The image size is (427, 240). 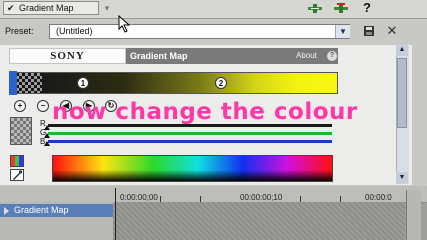 I want to click on gradient-marker-2: 2, so click(x=221, y=83).